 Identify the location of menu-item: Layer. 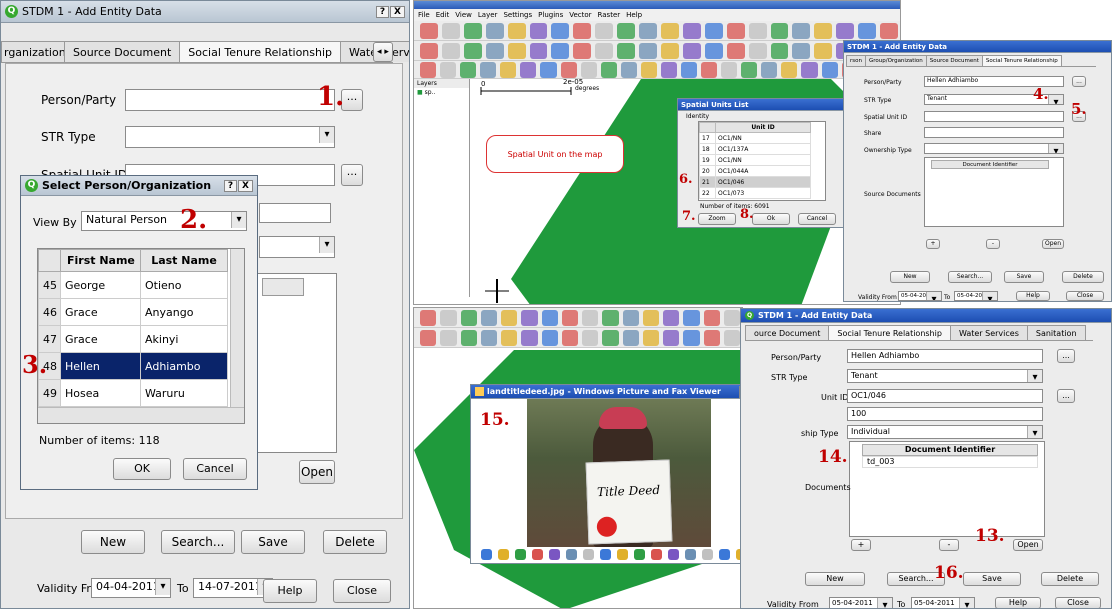
(488, 15).